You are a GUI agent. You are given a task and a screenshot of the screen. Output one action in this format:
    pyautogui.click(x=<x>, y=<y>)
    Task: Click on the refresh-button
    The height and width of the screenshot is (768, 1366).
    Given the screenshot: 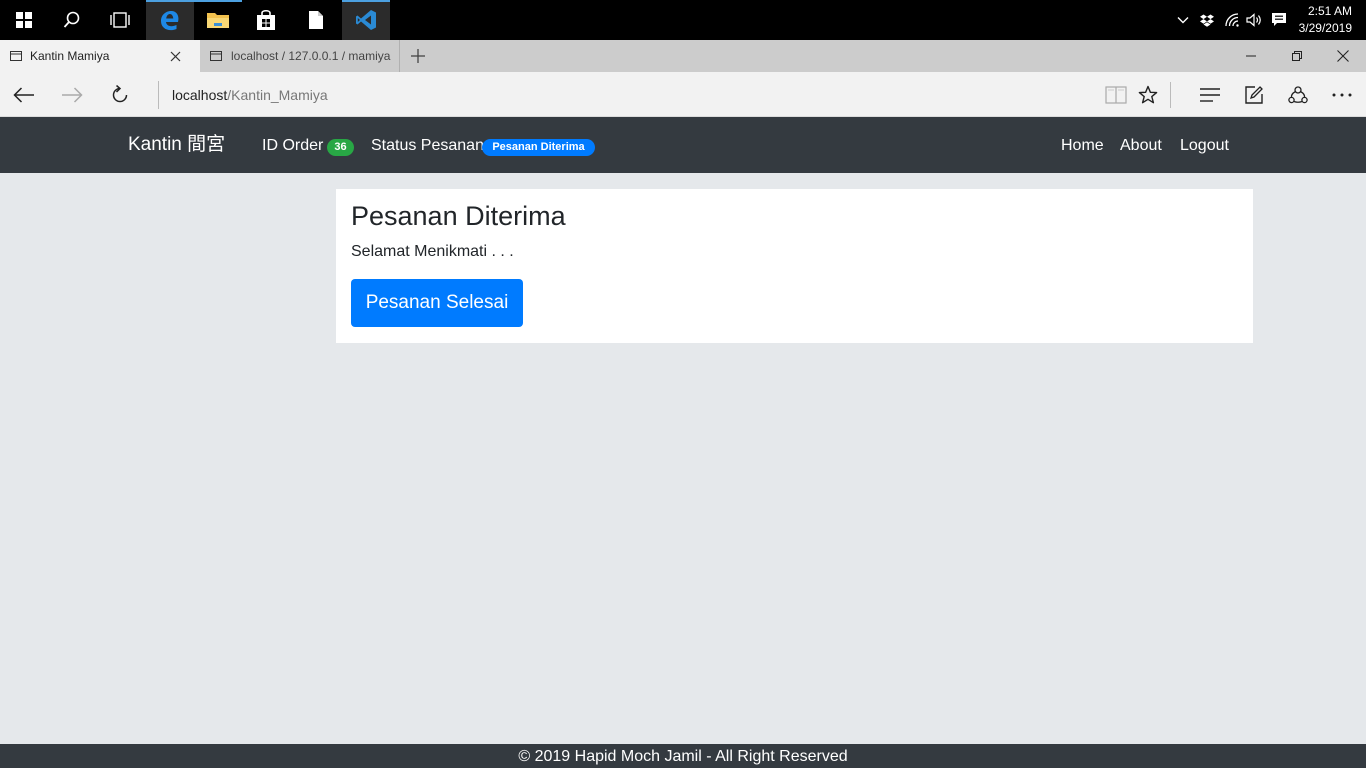 What is the action you would take?
    pyautogui.click(x=120, y=94)
    